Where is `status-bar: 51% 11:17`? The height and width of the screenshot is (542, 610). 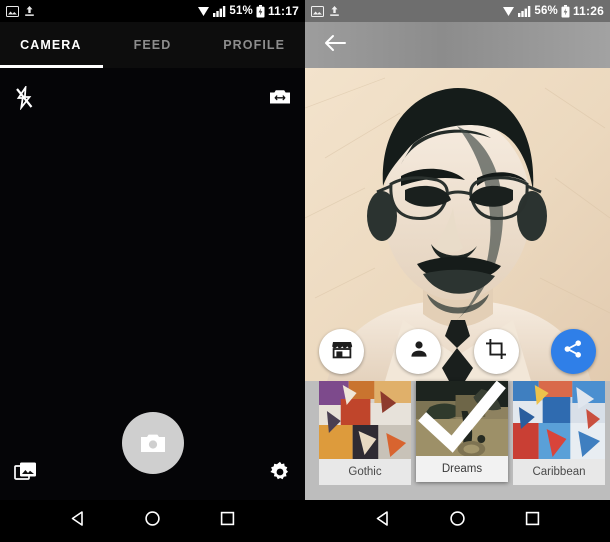
status-bar: 51% 11:17 is located at coordinates (152, 11).